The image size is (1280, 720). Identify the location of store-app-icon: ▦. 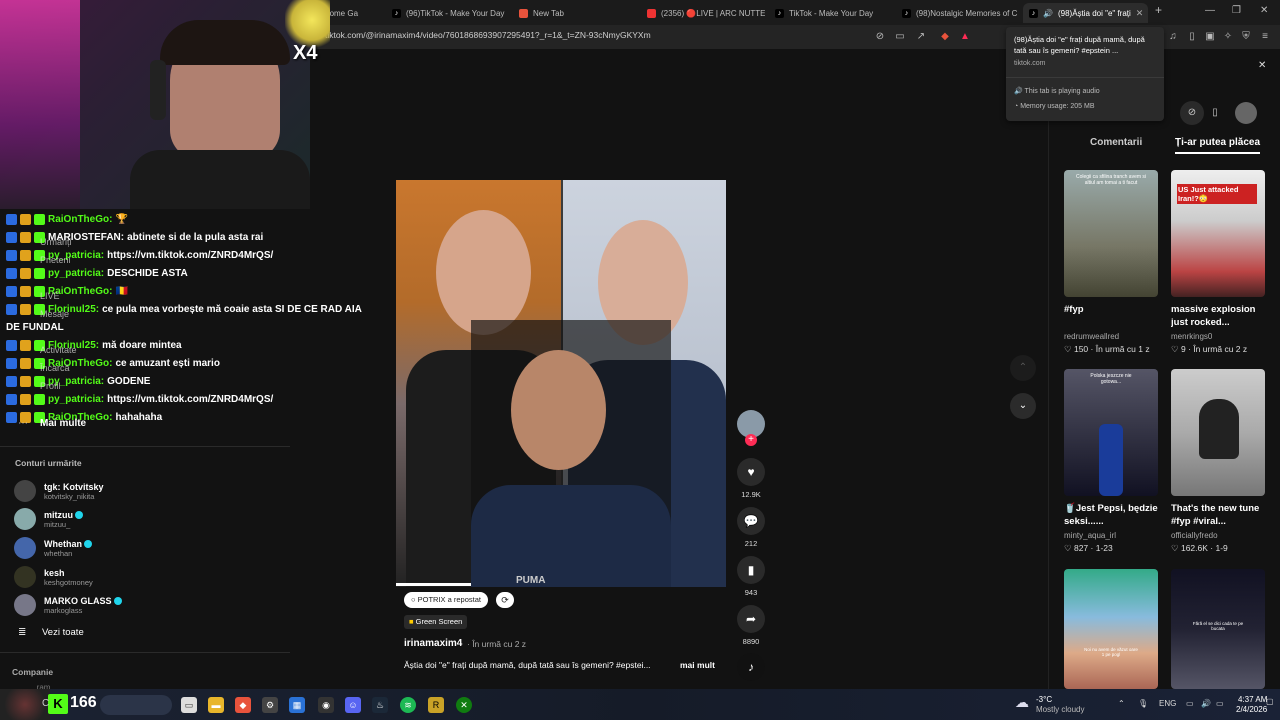
(297, 705).